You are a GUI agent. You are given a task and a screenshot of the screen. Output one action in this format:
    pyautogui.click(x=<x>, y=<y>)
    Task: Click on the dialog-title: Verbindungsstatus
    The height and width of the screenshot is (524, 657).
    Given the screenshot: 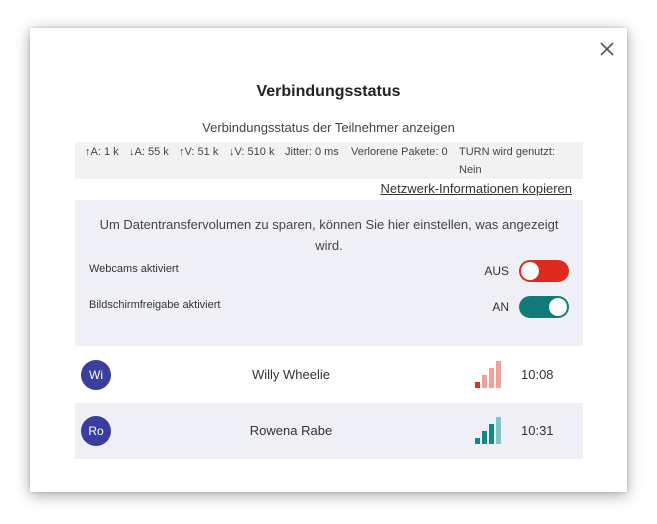 What is the action you would take?
    pyautogui.click(x=328, y=91)
    